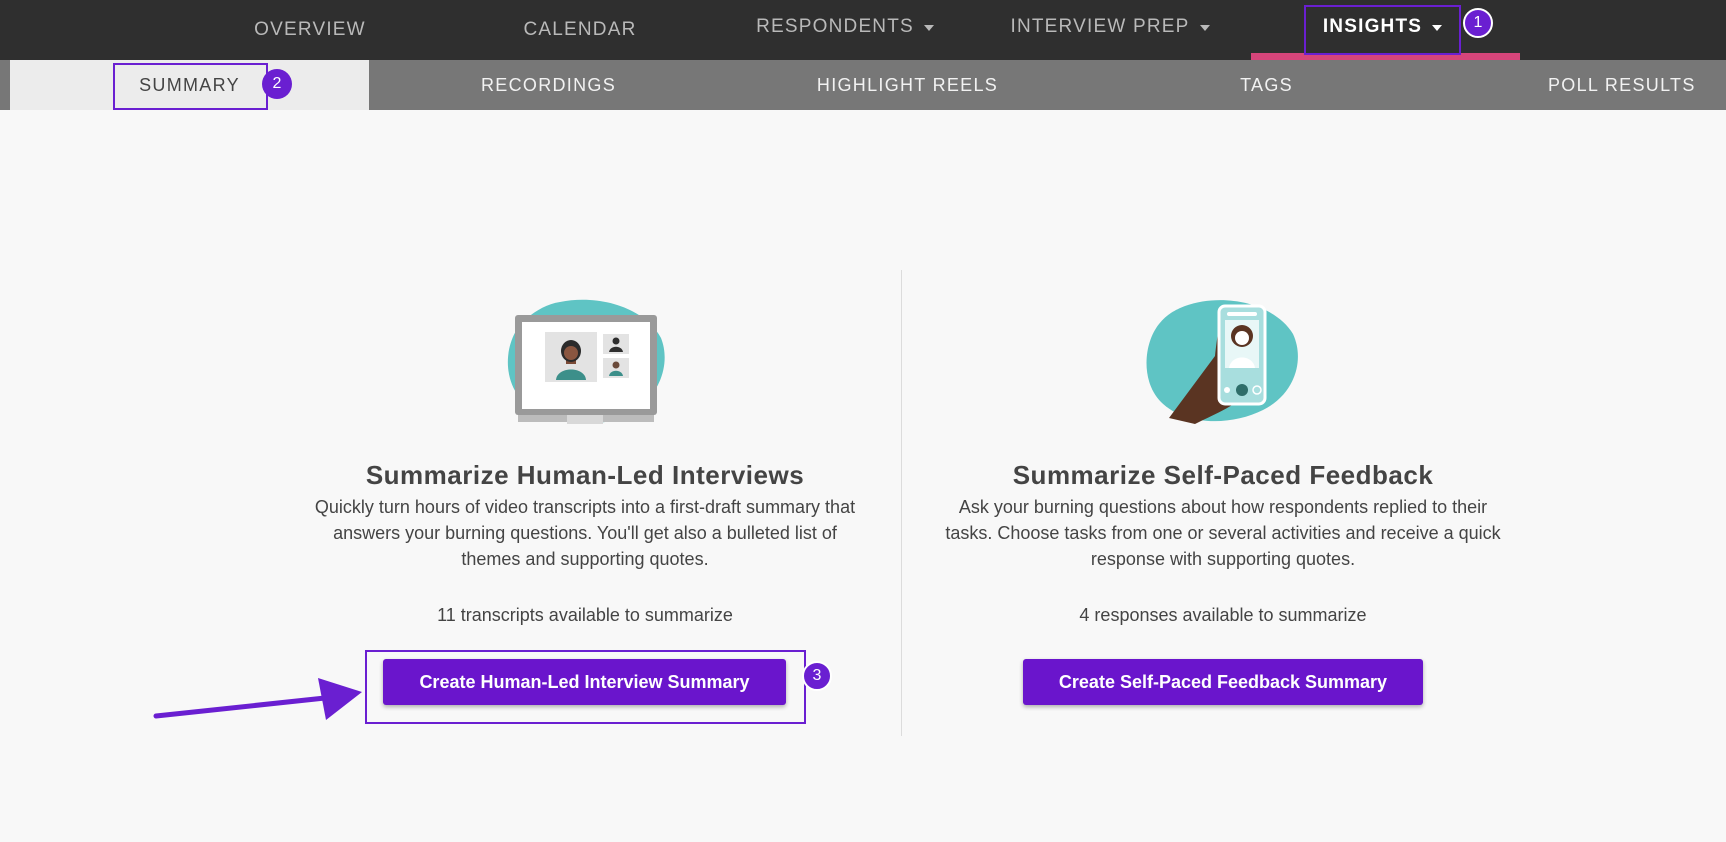  What do you see at coordinates (584, 682) in the screenshot?
I see `create-human-led-summary-button: Create Human-Led Interview Summary` at bounding box center [584, 682].